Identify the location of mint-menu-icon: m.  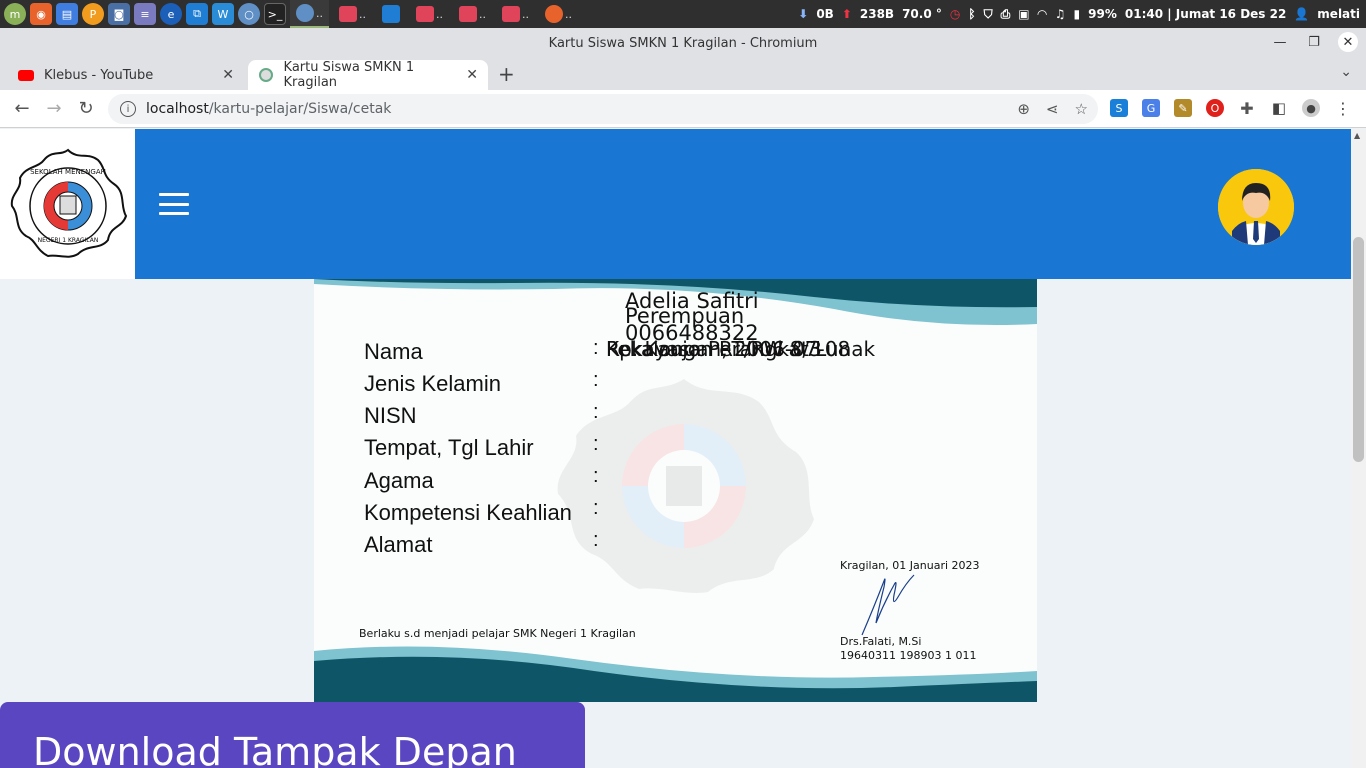
(15, 14).